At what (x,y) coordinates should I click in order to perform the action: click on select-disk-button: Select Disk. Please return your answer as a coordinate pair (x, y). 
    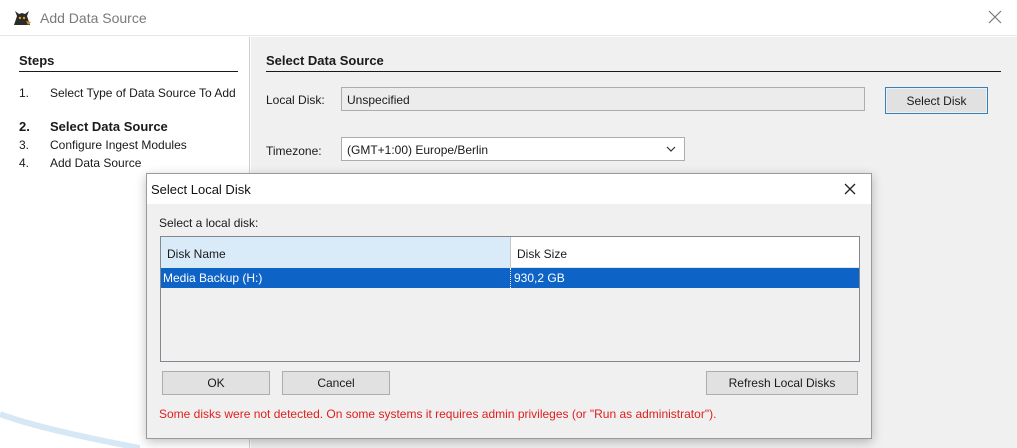
    Looking at the image, I should click on (936, 100).